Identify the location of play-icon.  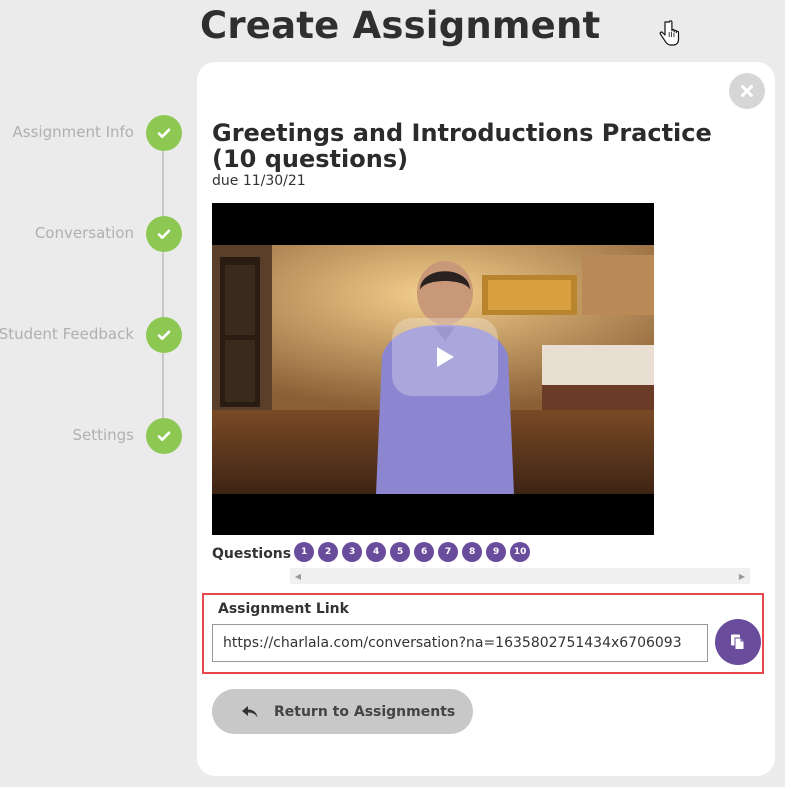
(445, 357).